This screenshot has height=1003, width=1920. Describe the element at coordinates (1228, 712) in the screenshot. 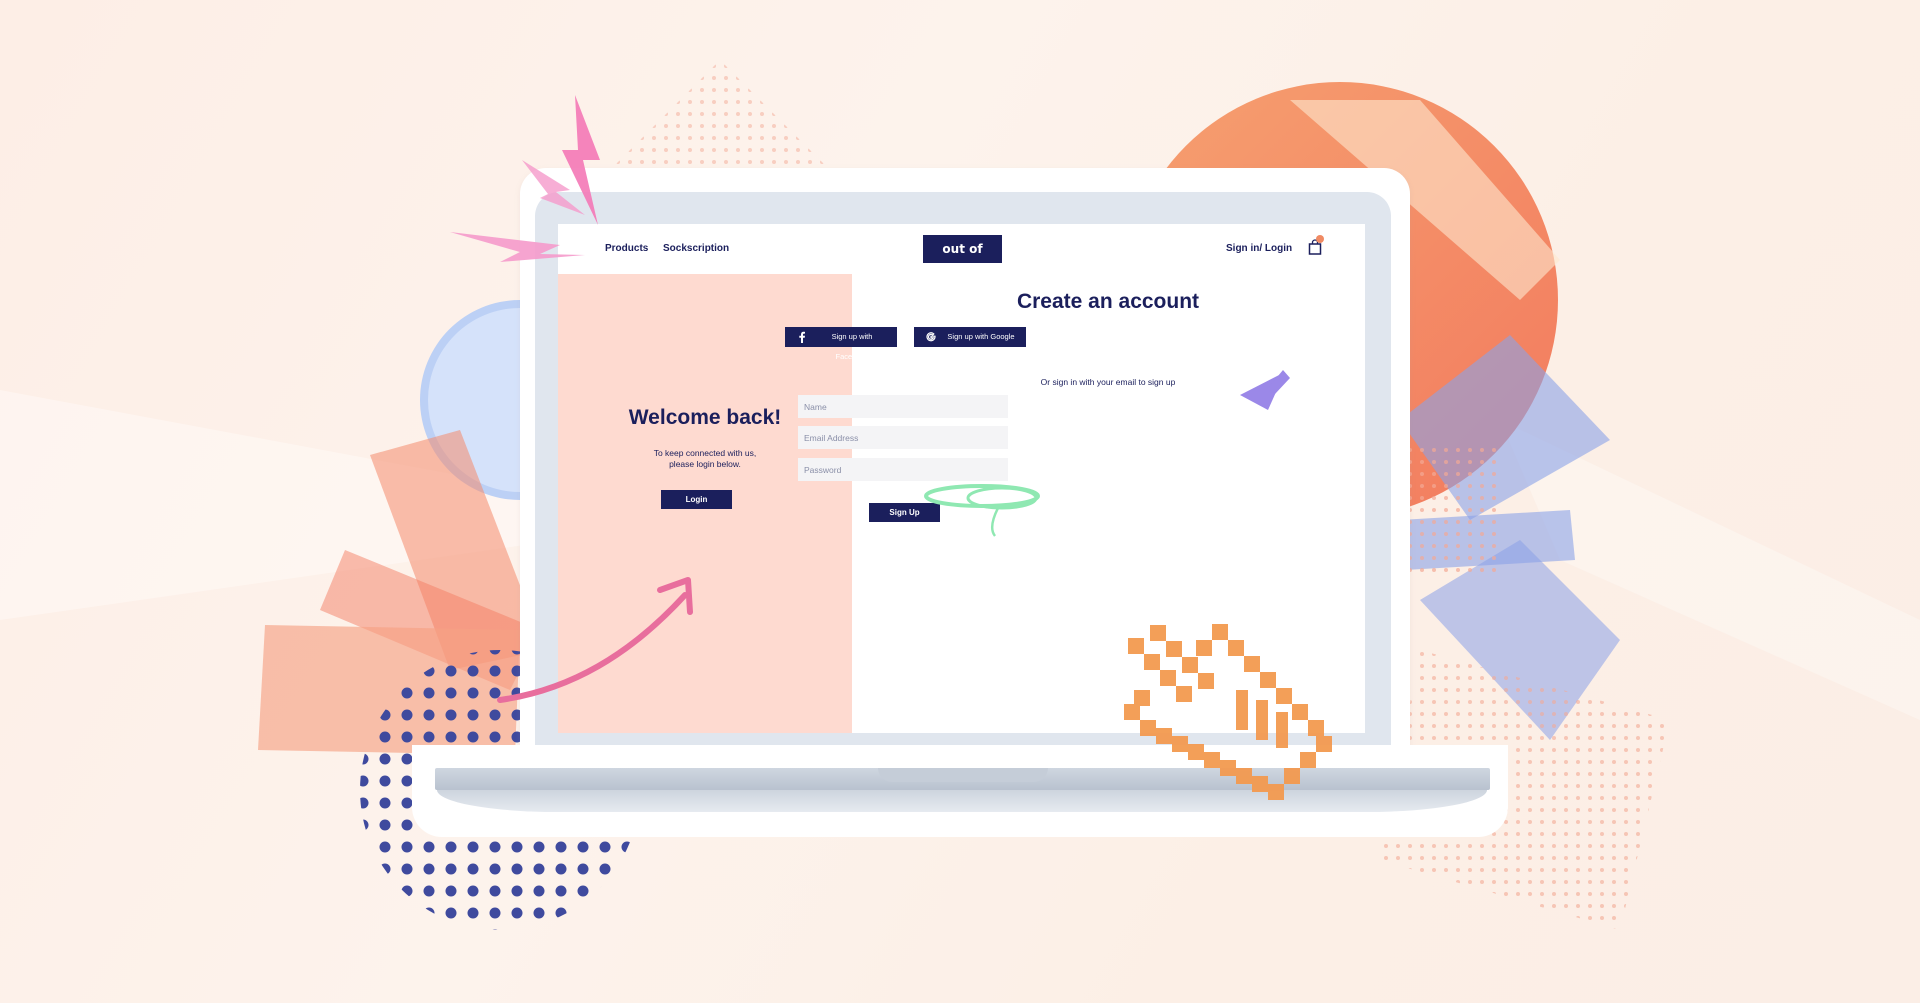

I see `pixel-hand-cursor-icon` at that location.